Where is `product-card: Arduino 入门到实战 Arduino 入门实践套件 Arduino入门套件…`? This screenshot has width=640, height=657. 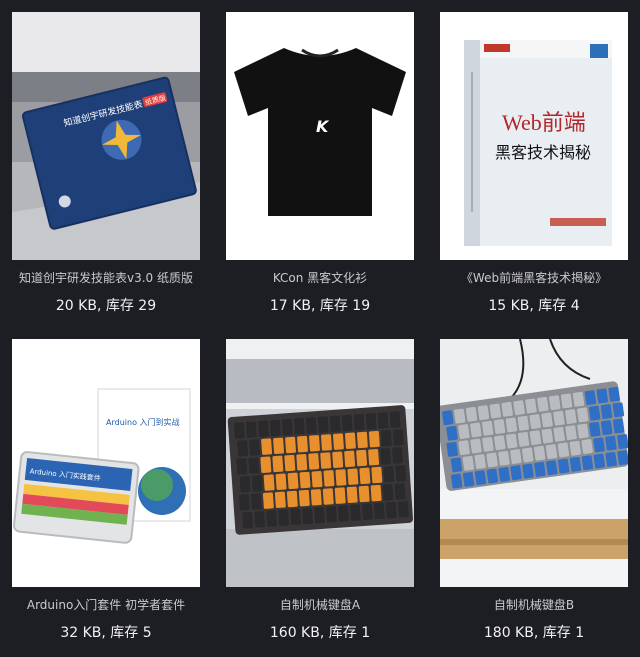
product-card: Arduino 入门到实战 Arduino 入门实践套件 Arduino入门套件… is located at coordinates (106, 491).